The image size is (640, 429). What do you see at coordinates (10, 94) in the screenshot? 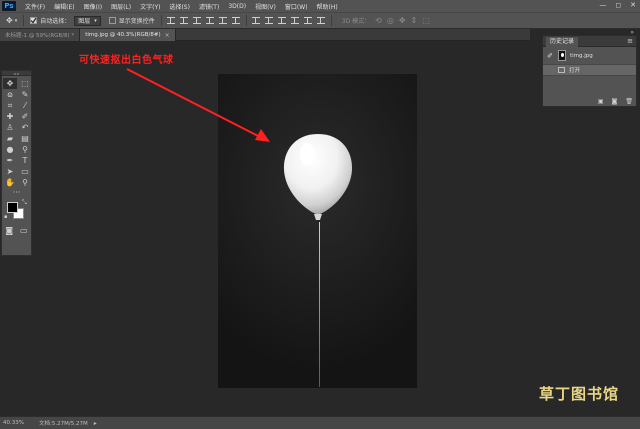
I see `lasso-tool-icon: ɷ` at bounding box center [10, 94].